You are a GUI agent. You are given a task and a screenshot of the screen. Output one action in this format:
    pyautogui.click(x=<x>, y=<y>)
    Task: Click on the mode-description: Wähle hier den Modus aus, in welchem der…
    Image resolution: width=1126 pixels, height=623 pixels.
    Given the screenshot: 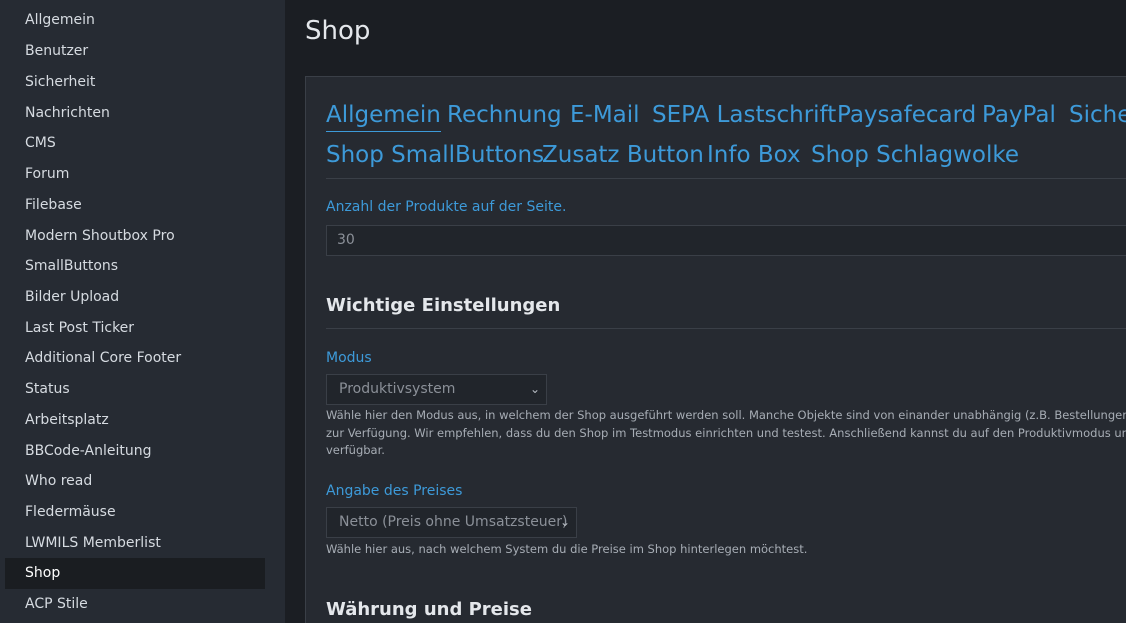 What is the action you would take?
    pyautogui.click(x=726, y=433)
    